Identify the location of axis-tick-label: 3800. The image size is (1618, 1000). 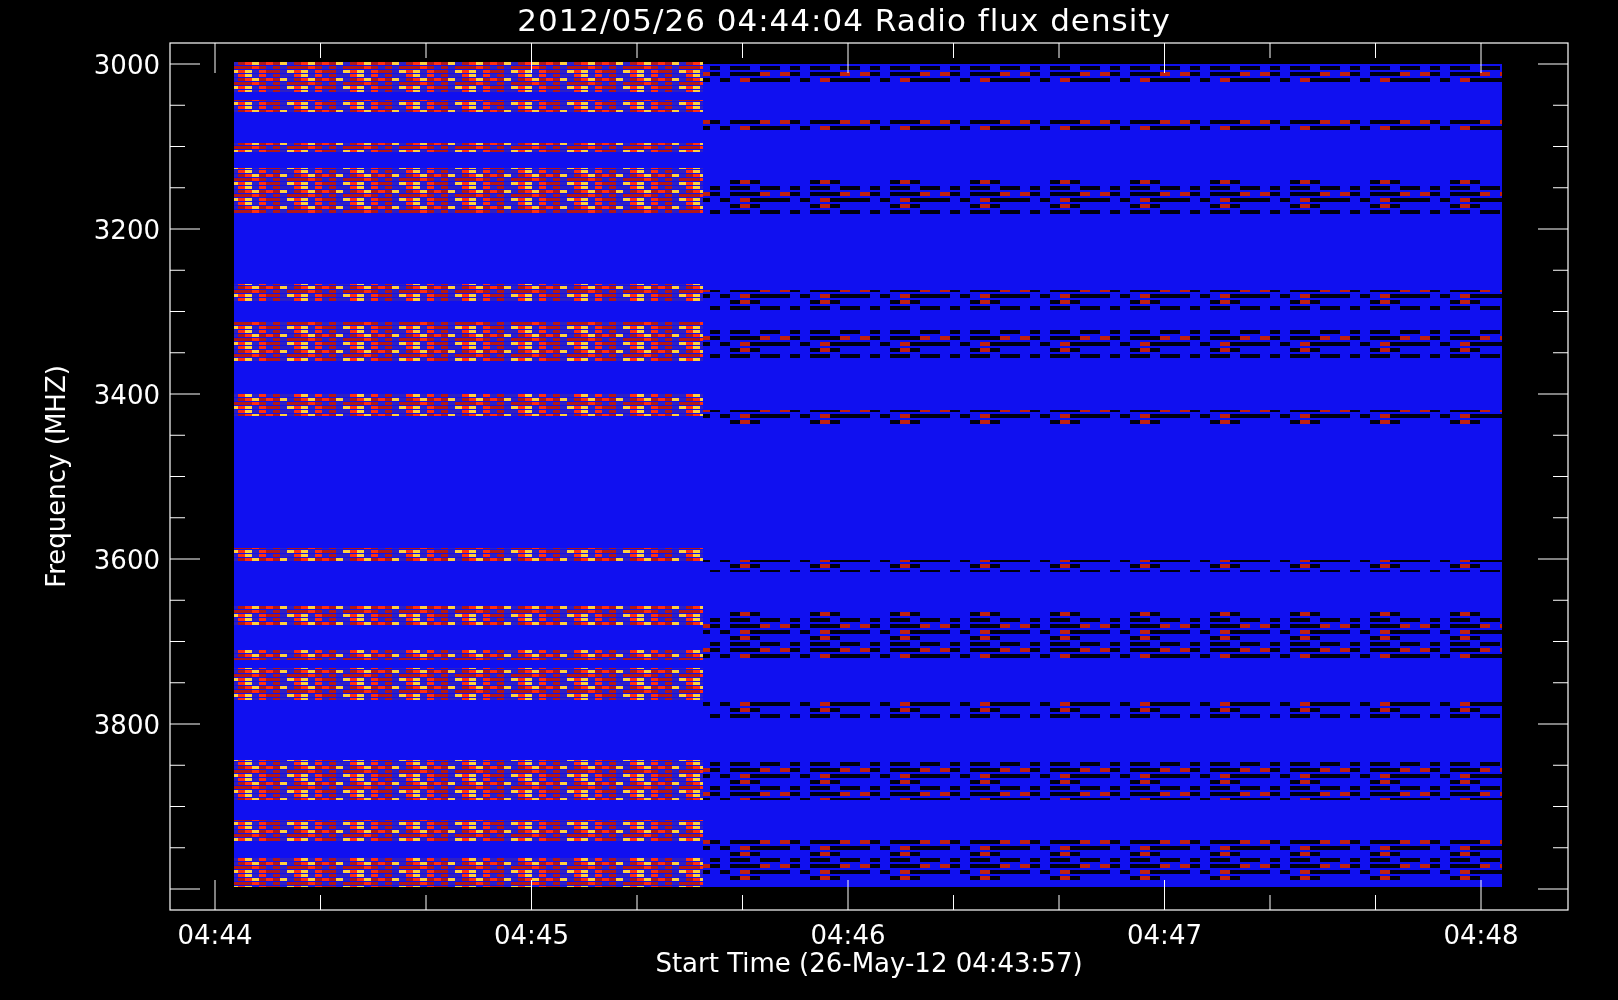
(126, 725).